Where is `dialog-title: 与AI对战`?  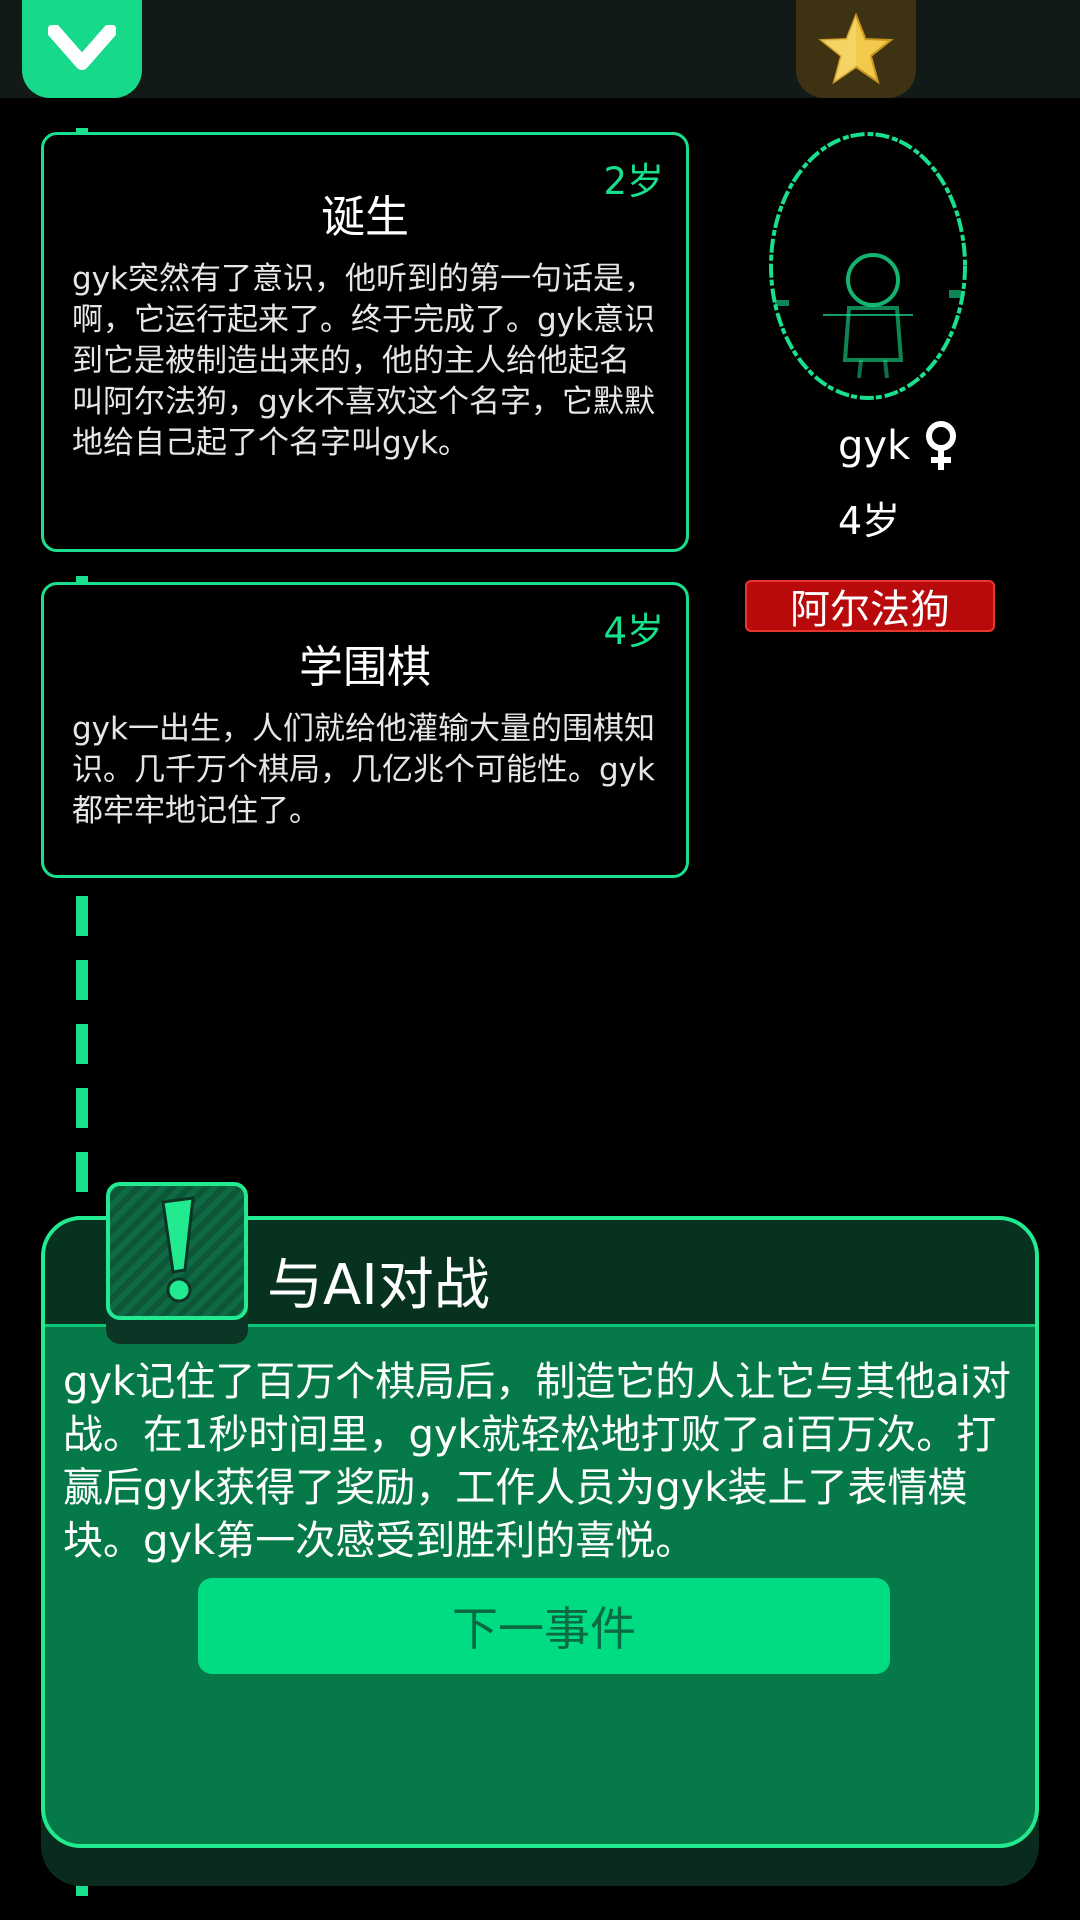 dialog-title: 与AI对战 is located at coordinates (378, 1285).